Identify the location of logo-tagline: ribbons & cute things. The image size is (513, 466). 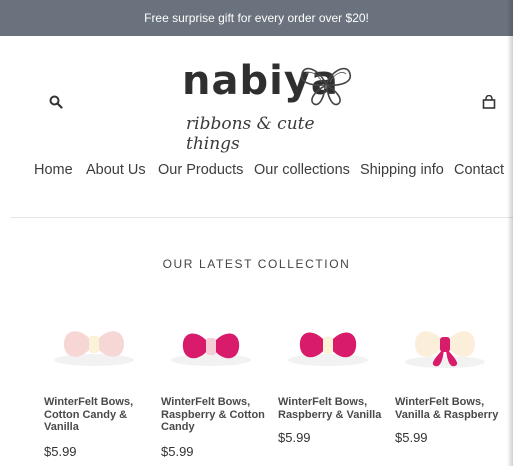
(250, 134).